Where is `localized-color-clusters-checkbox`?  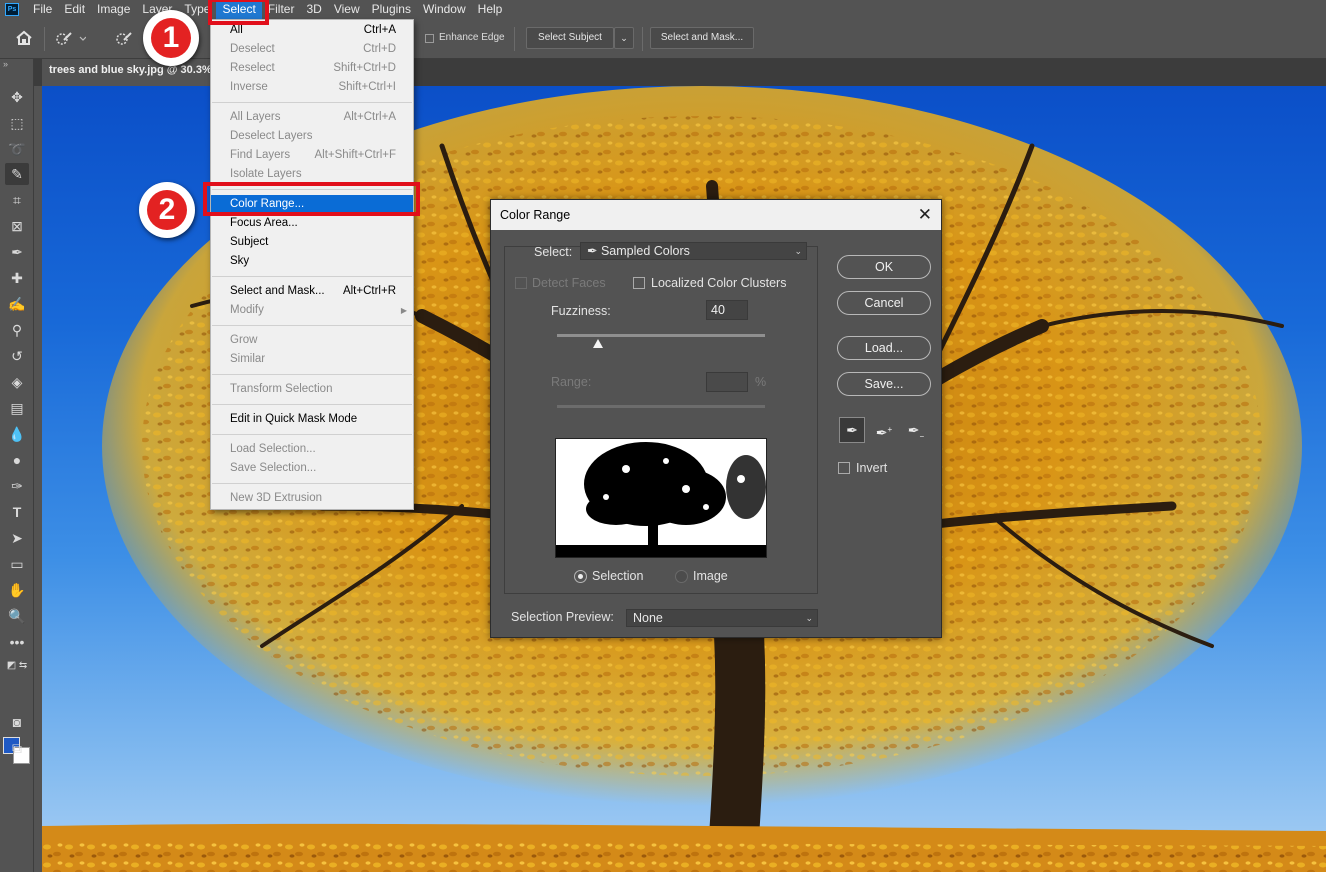 localized-color-clusters-checkbox is located at coordinates (639, 283).